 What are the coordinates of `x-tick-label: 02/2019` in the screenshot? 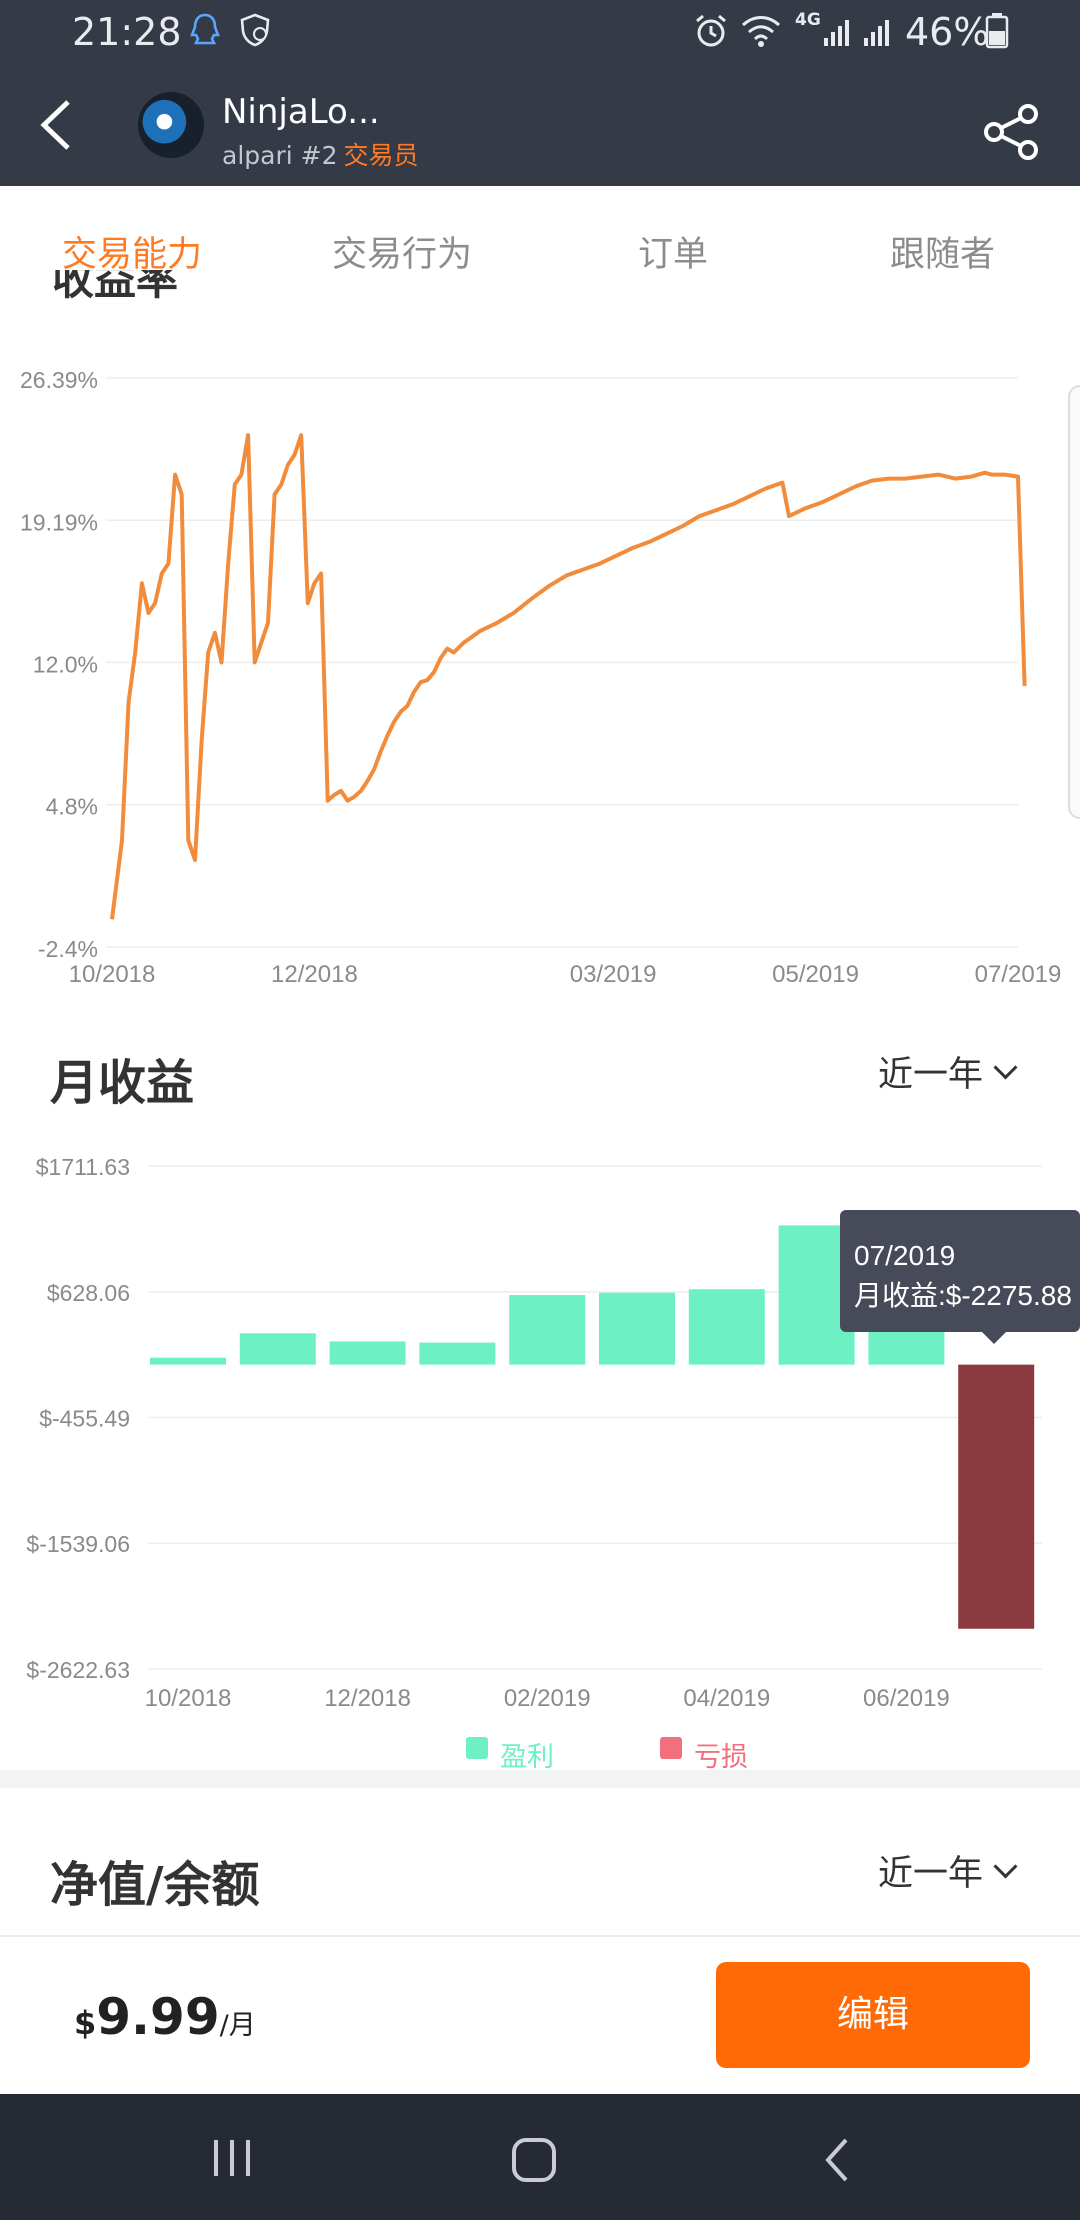 It's located at (547, 1698).